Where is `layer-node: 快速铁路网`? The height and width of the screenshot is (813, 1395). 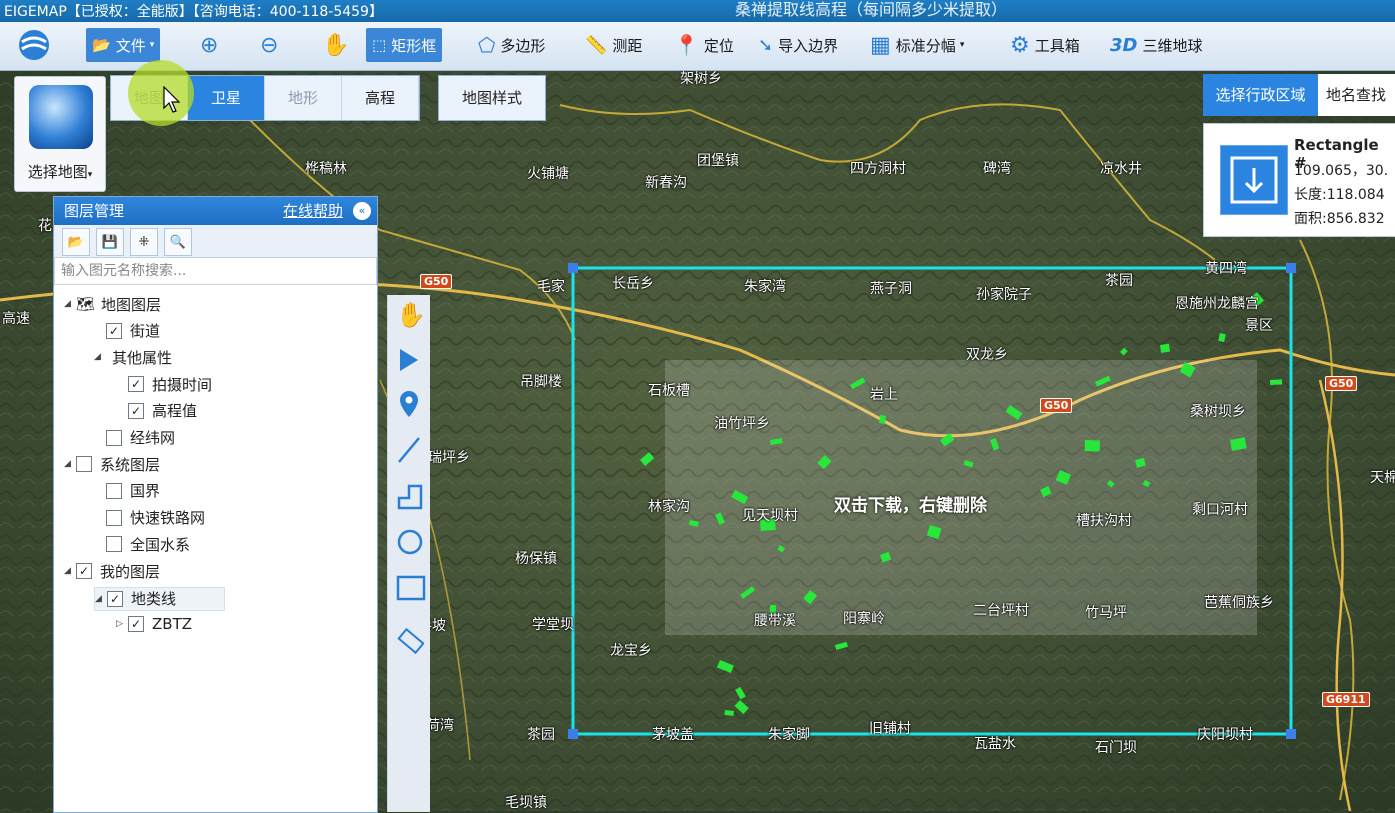
layer-node: 快速铁路网 is located at coordinates (149, 518).